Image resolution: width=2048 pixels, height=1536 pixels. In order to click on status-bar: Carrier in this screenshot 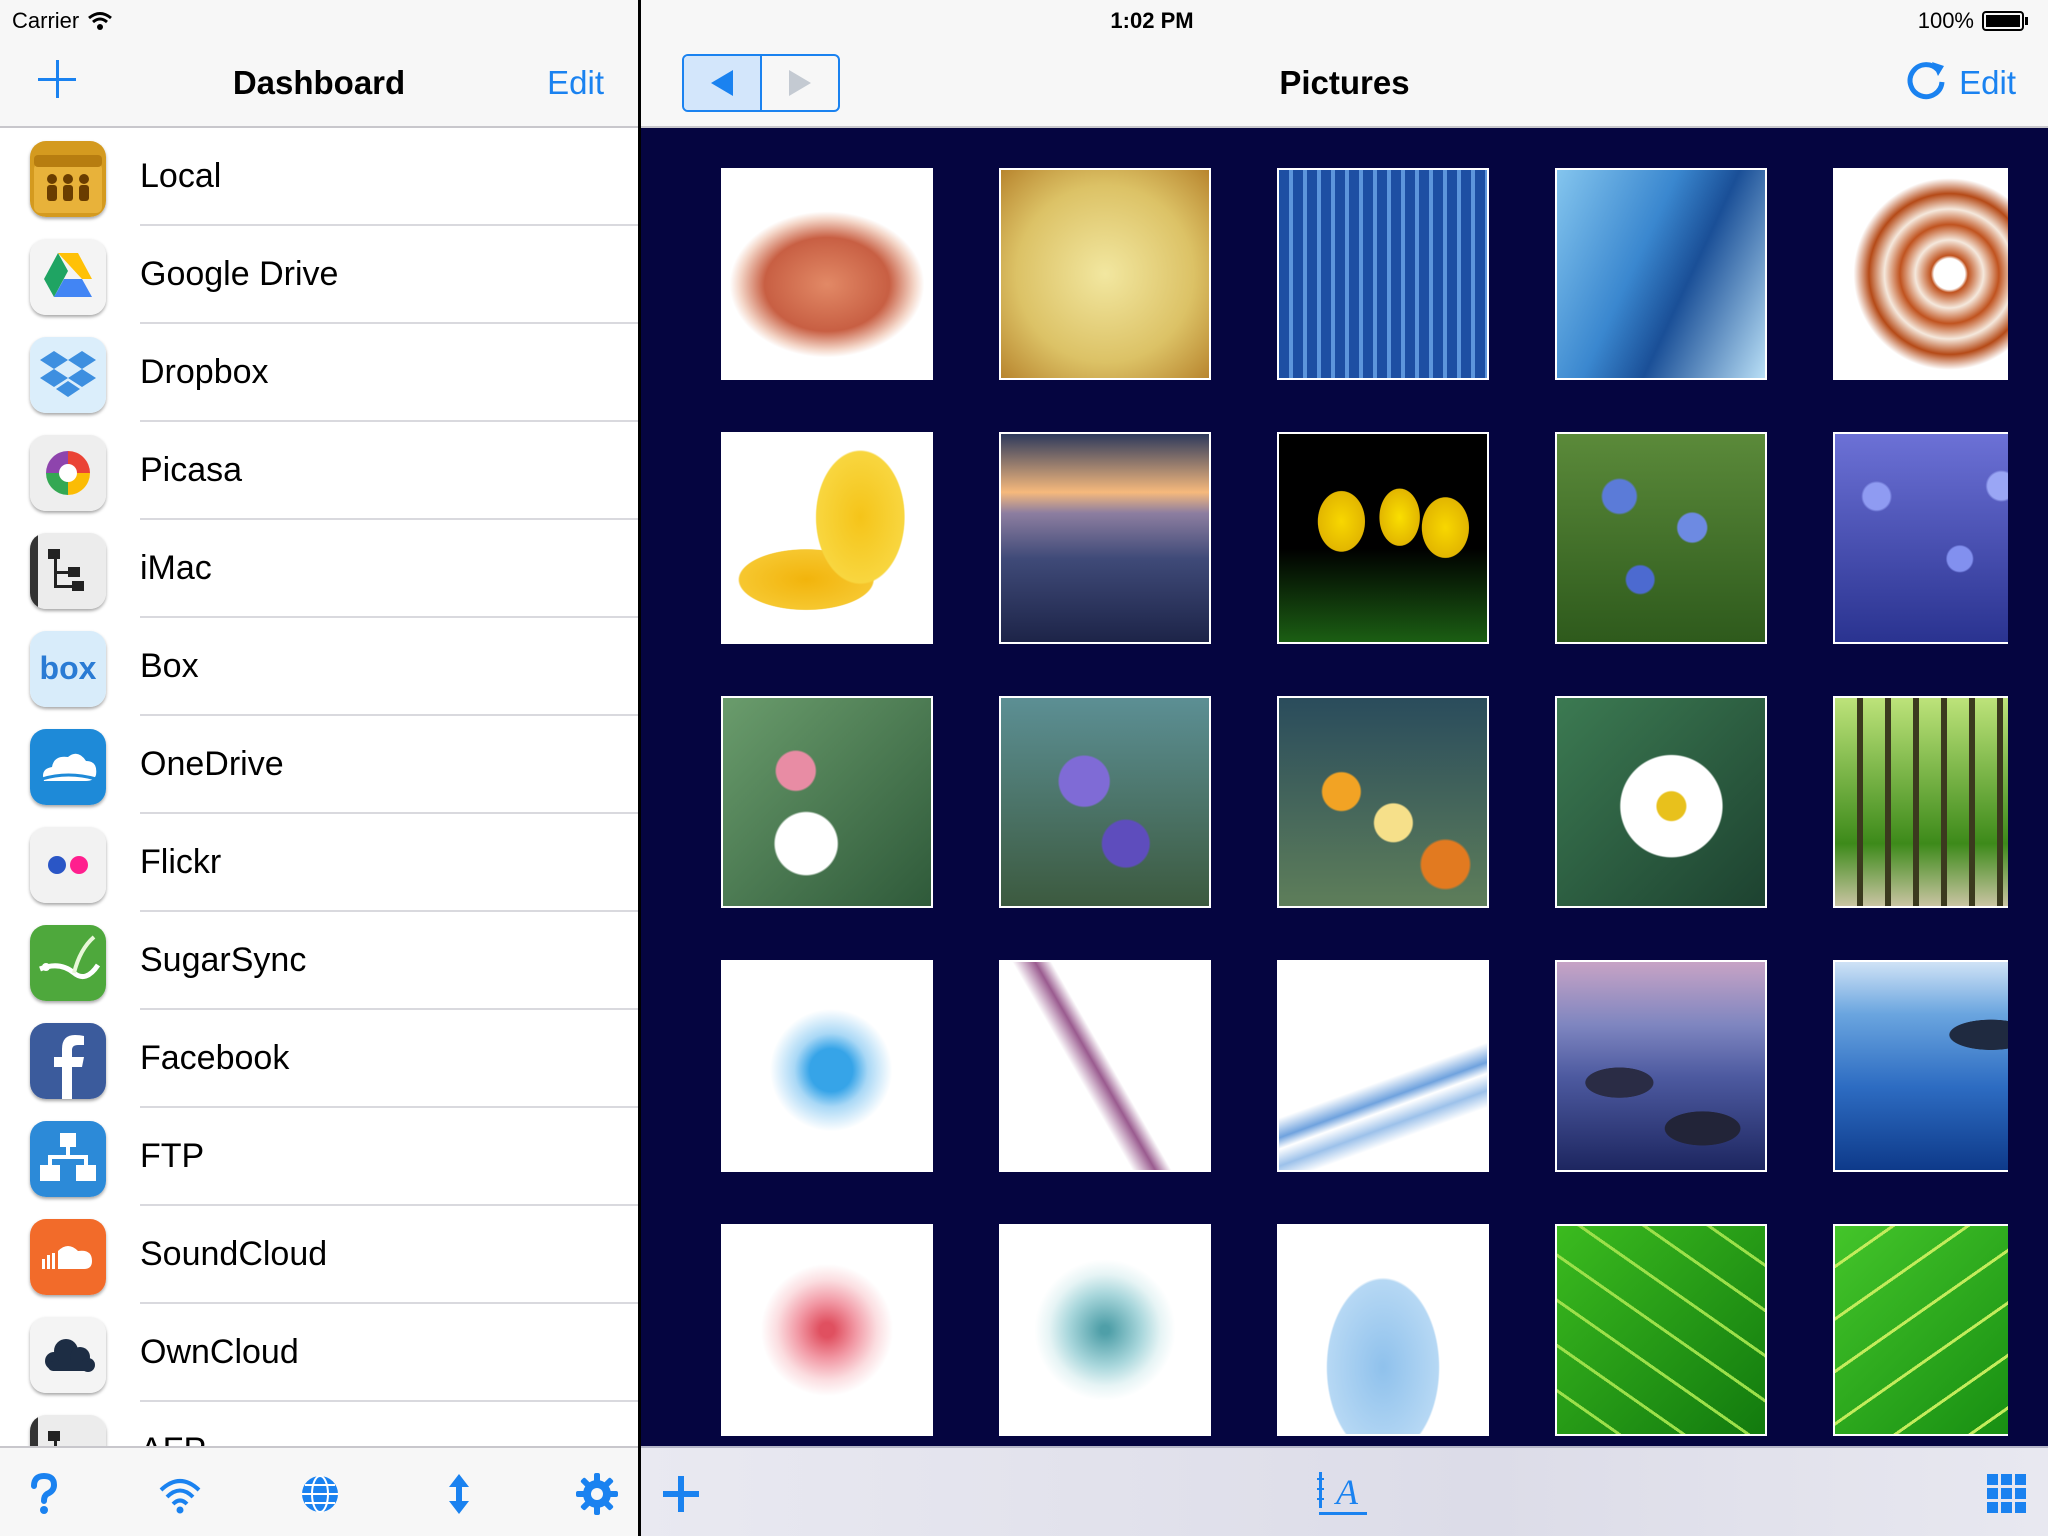, I will do `click(319, 20)`.